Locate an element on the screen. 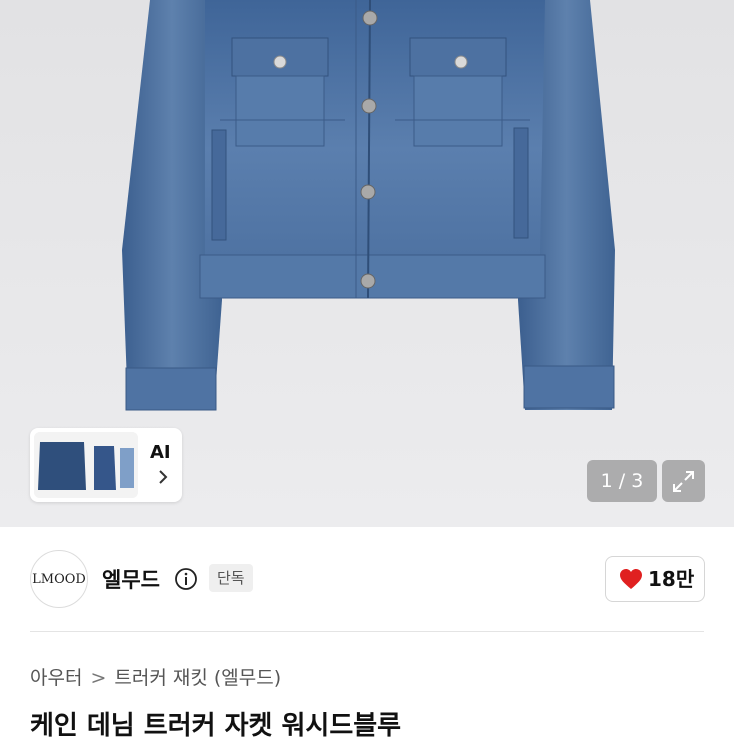 Image resolution: width=734 pixels, height=742 pixels. breadcrumb-item-trucker-jacket: 트러커 재킷 (엘무드) is located at coordinates (197, 678).